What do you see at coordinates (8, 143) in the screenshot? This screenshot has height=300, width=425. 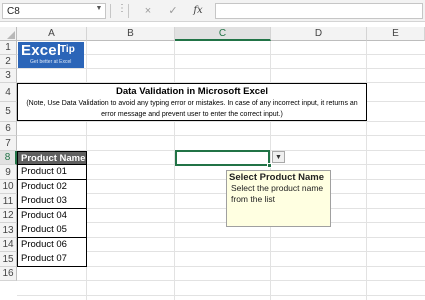 I see `row-header-7: 7` at bounding box center [8, 143].